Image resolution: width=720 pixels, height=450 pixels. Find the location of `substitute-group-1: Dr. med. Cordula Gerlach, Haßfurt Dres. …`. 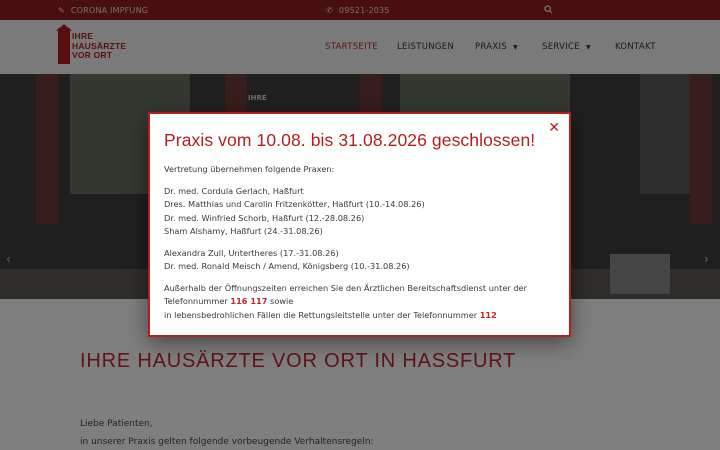

substitute-group-1: Dr. med. Cordula Gerlach, Haßfurt Dres. … is located at coordinates (359, 212).